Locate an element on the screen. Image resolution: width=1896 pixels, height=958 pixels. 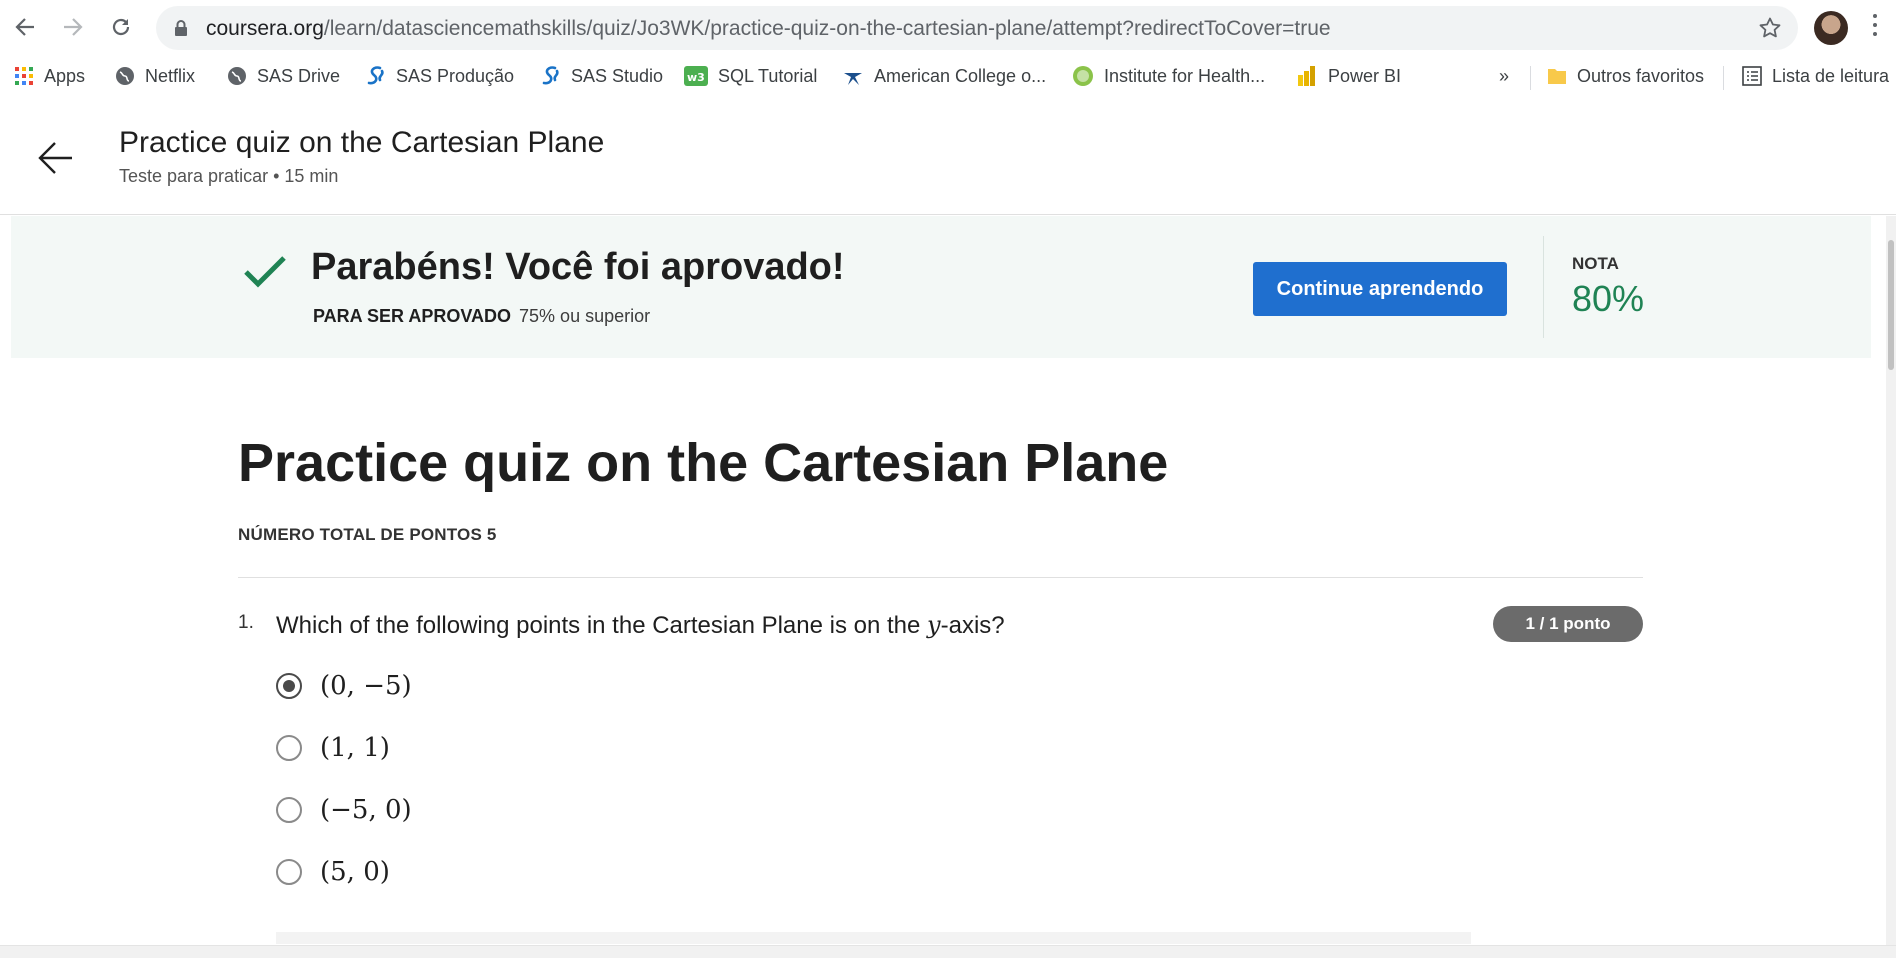
bookmark-netflix: Netflix is located at coordinates (155, 76).